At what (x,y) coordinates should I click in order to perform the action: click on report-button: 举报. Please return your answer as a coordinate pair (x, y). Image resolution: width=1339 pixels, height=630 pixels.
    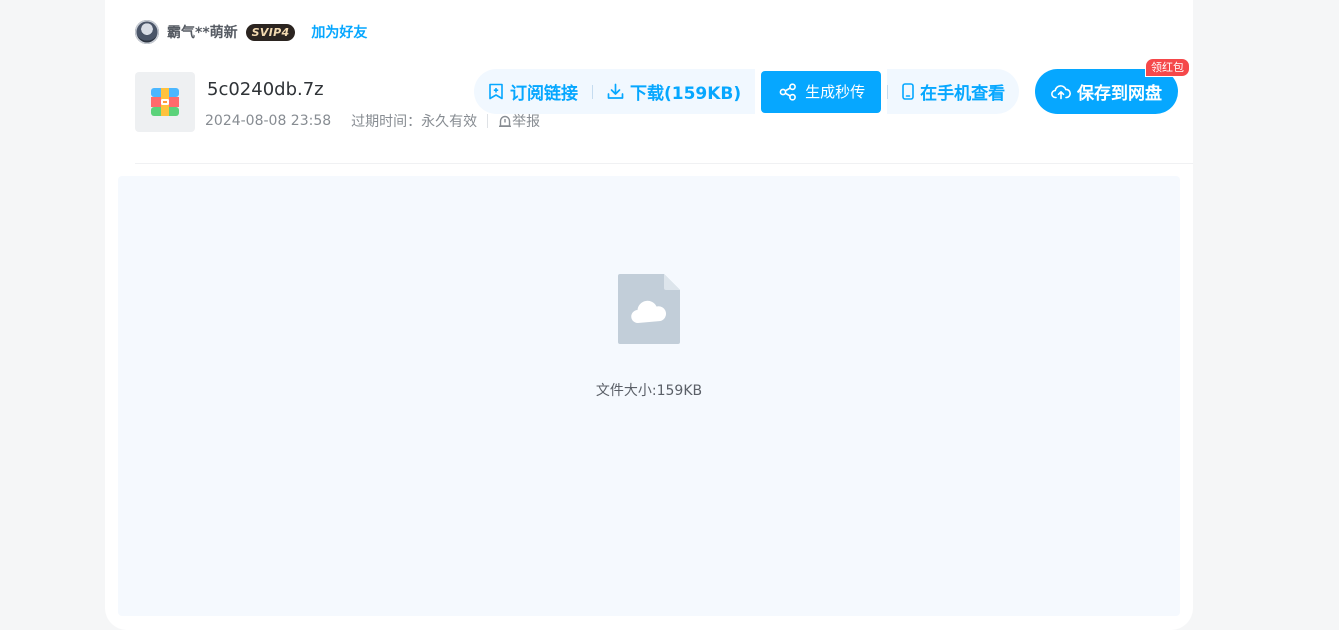
    Looking at the image, I should click on (519, 121).